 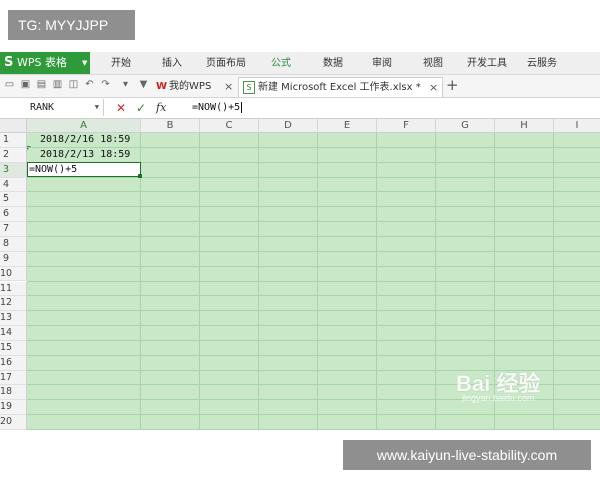 What do you see at coordinates (85, 140) in the screenshot?
I see `cell-a1: 2018/2/16 18:59` at bounding box center [85, 140].